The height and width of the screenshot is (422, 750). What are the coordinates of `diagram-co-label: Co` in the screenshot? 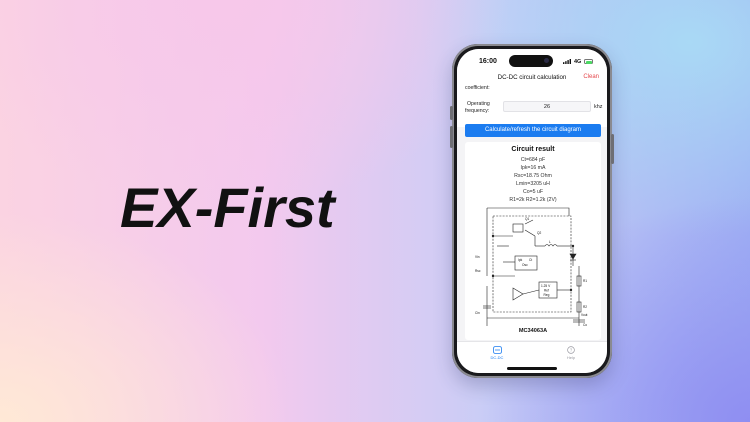 It's located at (585, 325).